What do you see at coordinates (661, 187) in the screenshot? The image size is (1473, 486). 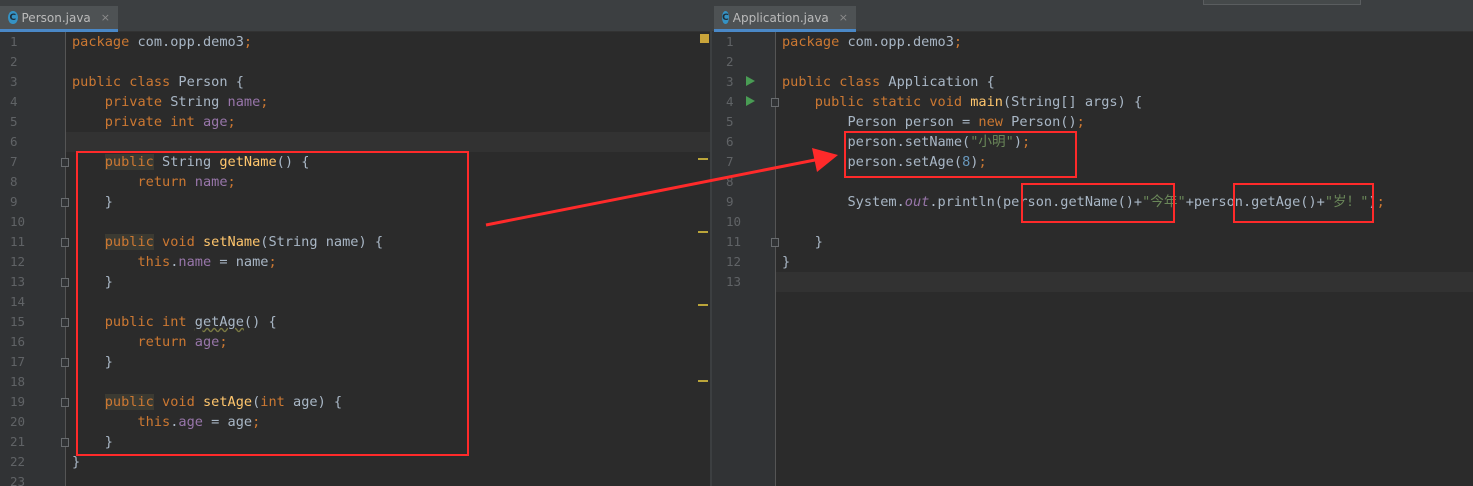 I see `annotation-arrow` at bounding box center [661, 187].